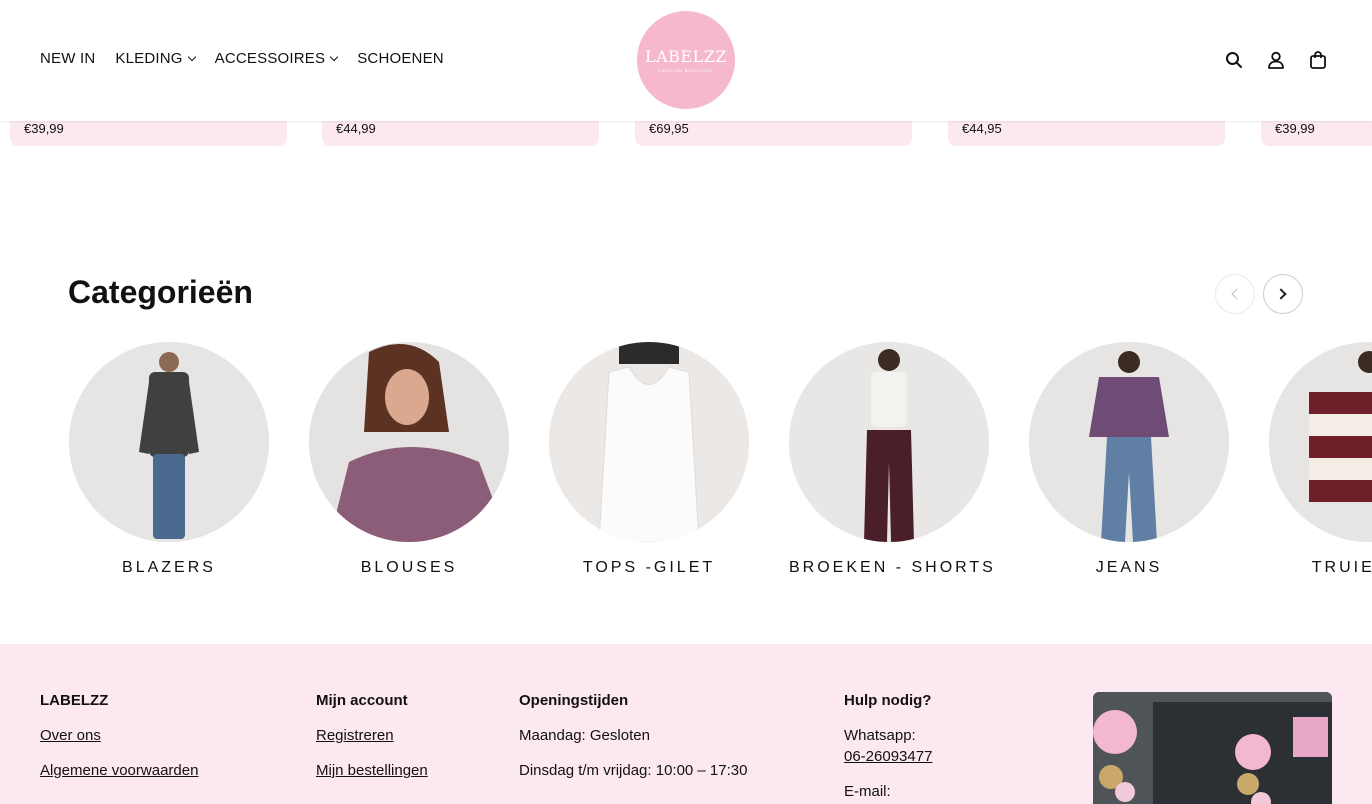  I want to click on whatsapp-number-link: 06-26093477, so click(888, 756).